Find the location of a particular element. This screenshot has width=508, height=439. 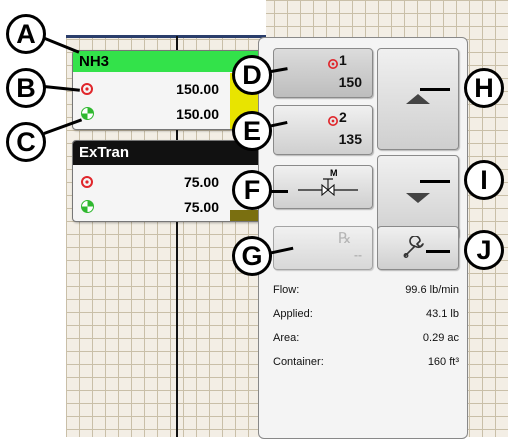

increase-rate-button is located at coordinates (418, 99).